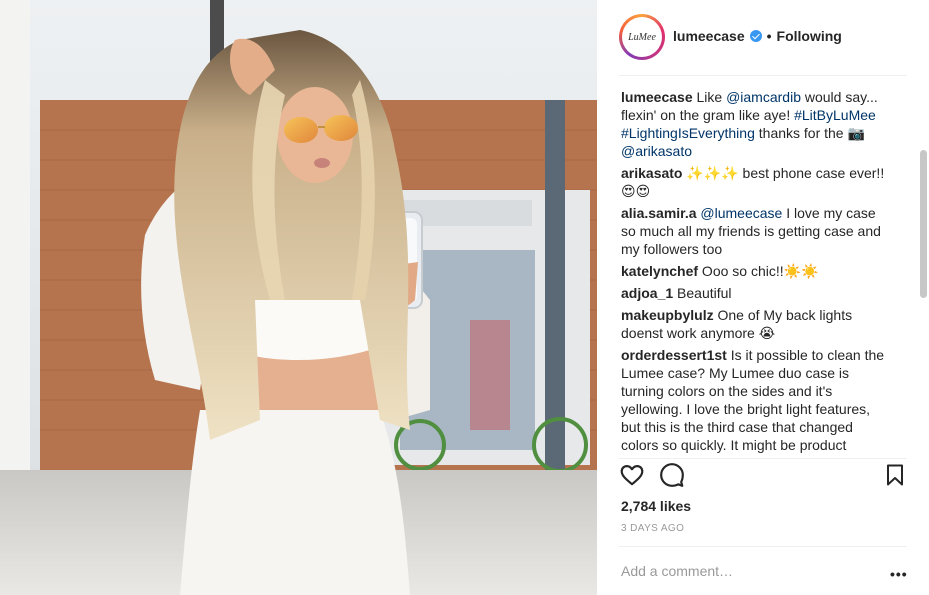 The image size is (929, 595). What do you see at coordinates (709, 36) in the screenshot?
I see `author-username: lumeecase` at bounding box center [709, 36].